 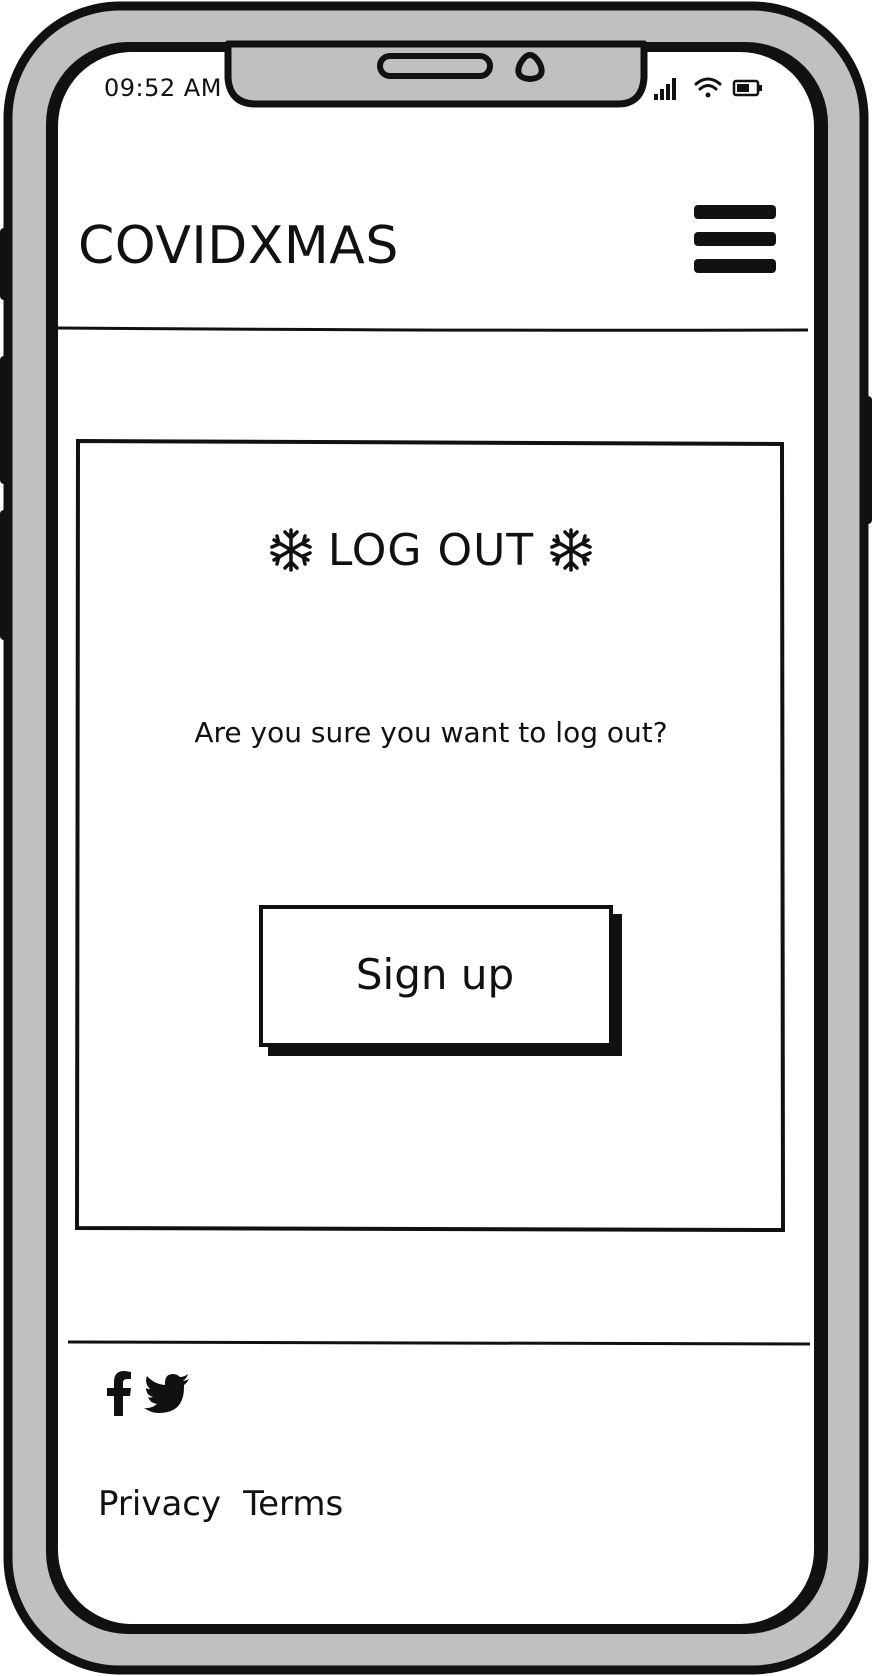 What do you see at coordinates (439, 1343) in the screenshot?
I see `footer-divider` at bounding box center [439, 1343].